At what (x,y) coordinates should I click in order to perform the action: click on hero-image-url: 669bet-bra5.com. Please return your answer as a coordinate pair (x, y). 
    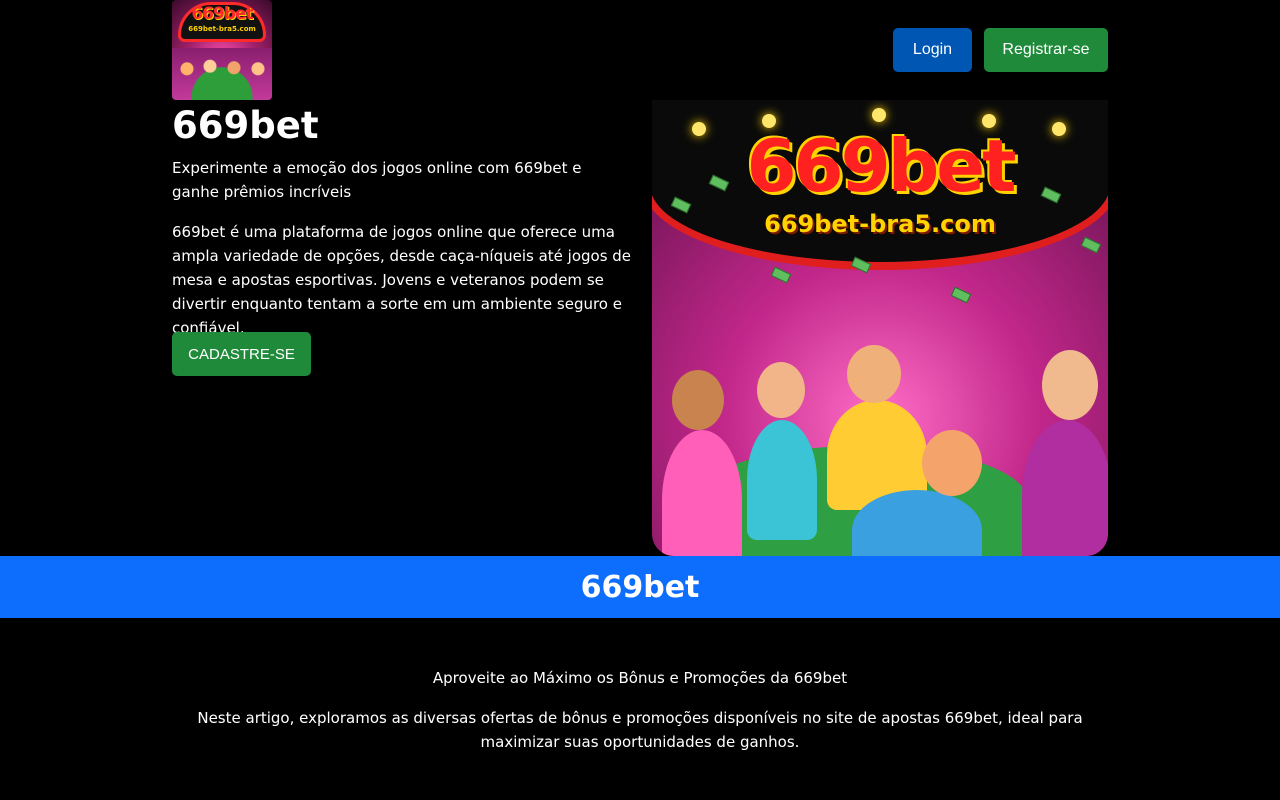
    Looking at the image, I should click on (880, 224).